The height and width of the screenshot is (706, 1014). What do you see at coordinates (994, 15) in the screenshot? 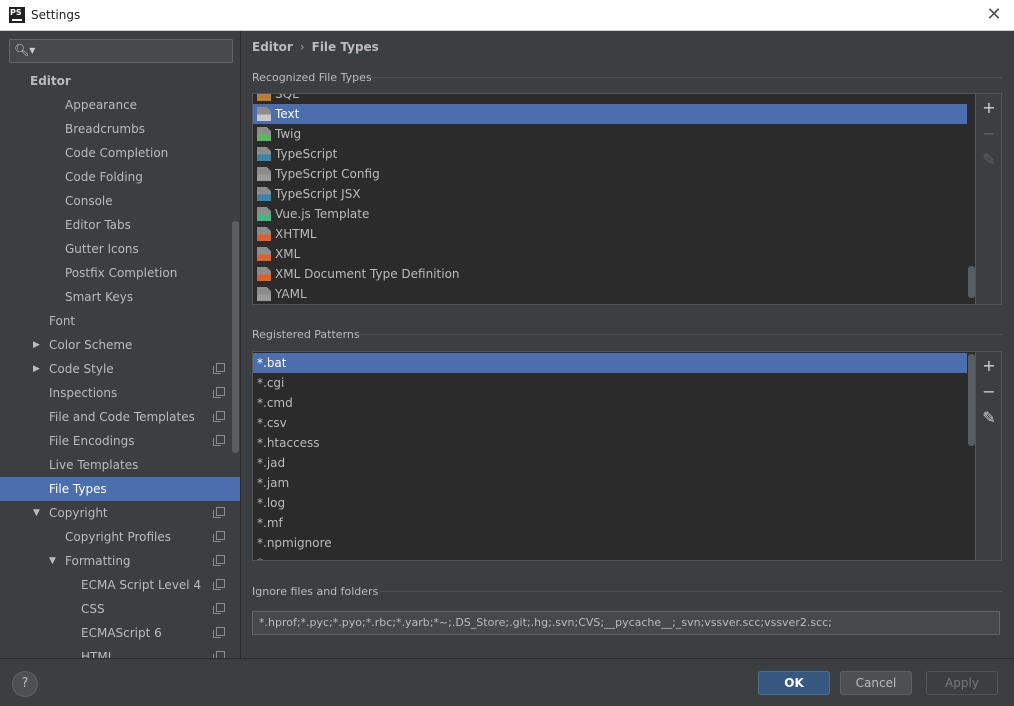
I see `close-icon: ✕` at bounding box center [994, 15].